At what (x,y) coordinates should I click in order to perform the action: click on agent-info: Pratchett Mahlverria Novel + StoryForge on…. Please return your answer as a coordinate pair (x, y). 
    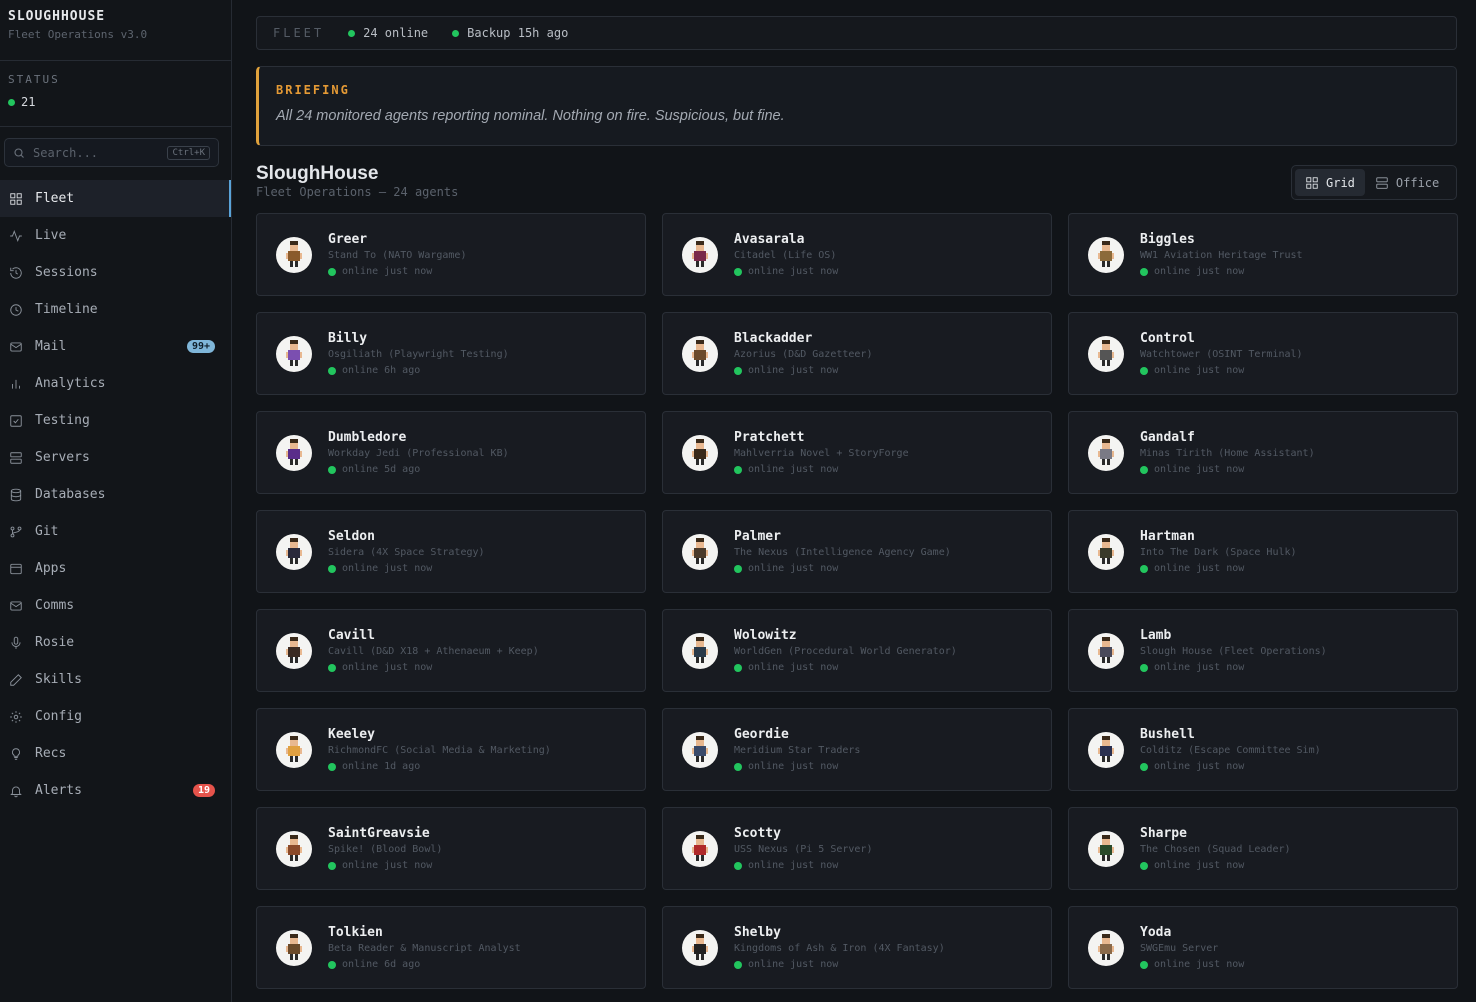
    Looking at the image, I should click on (821, 452).